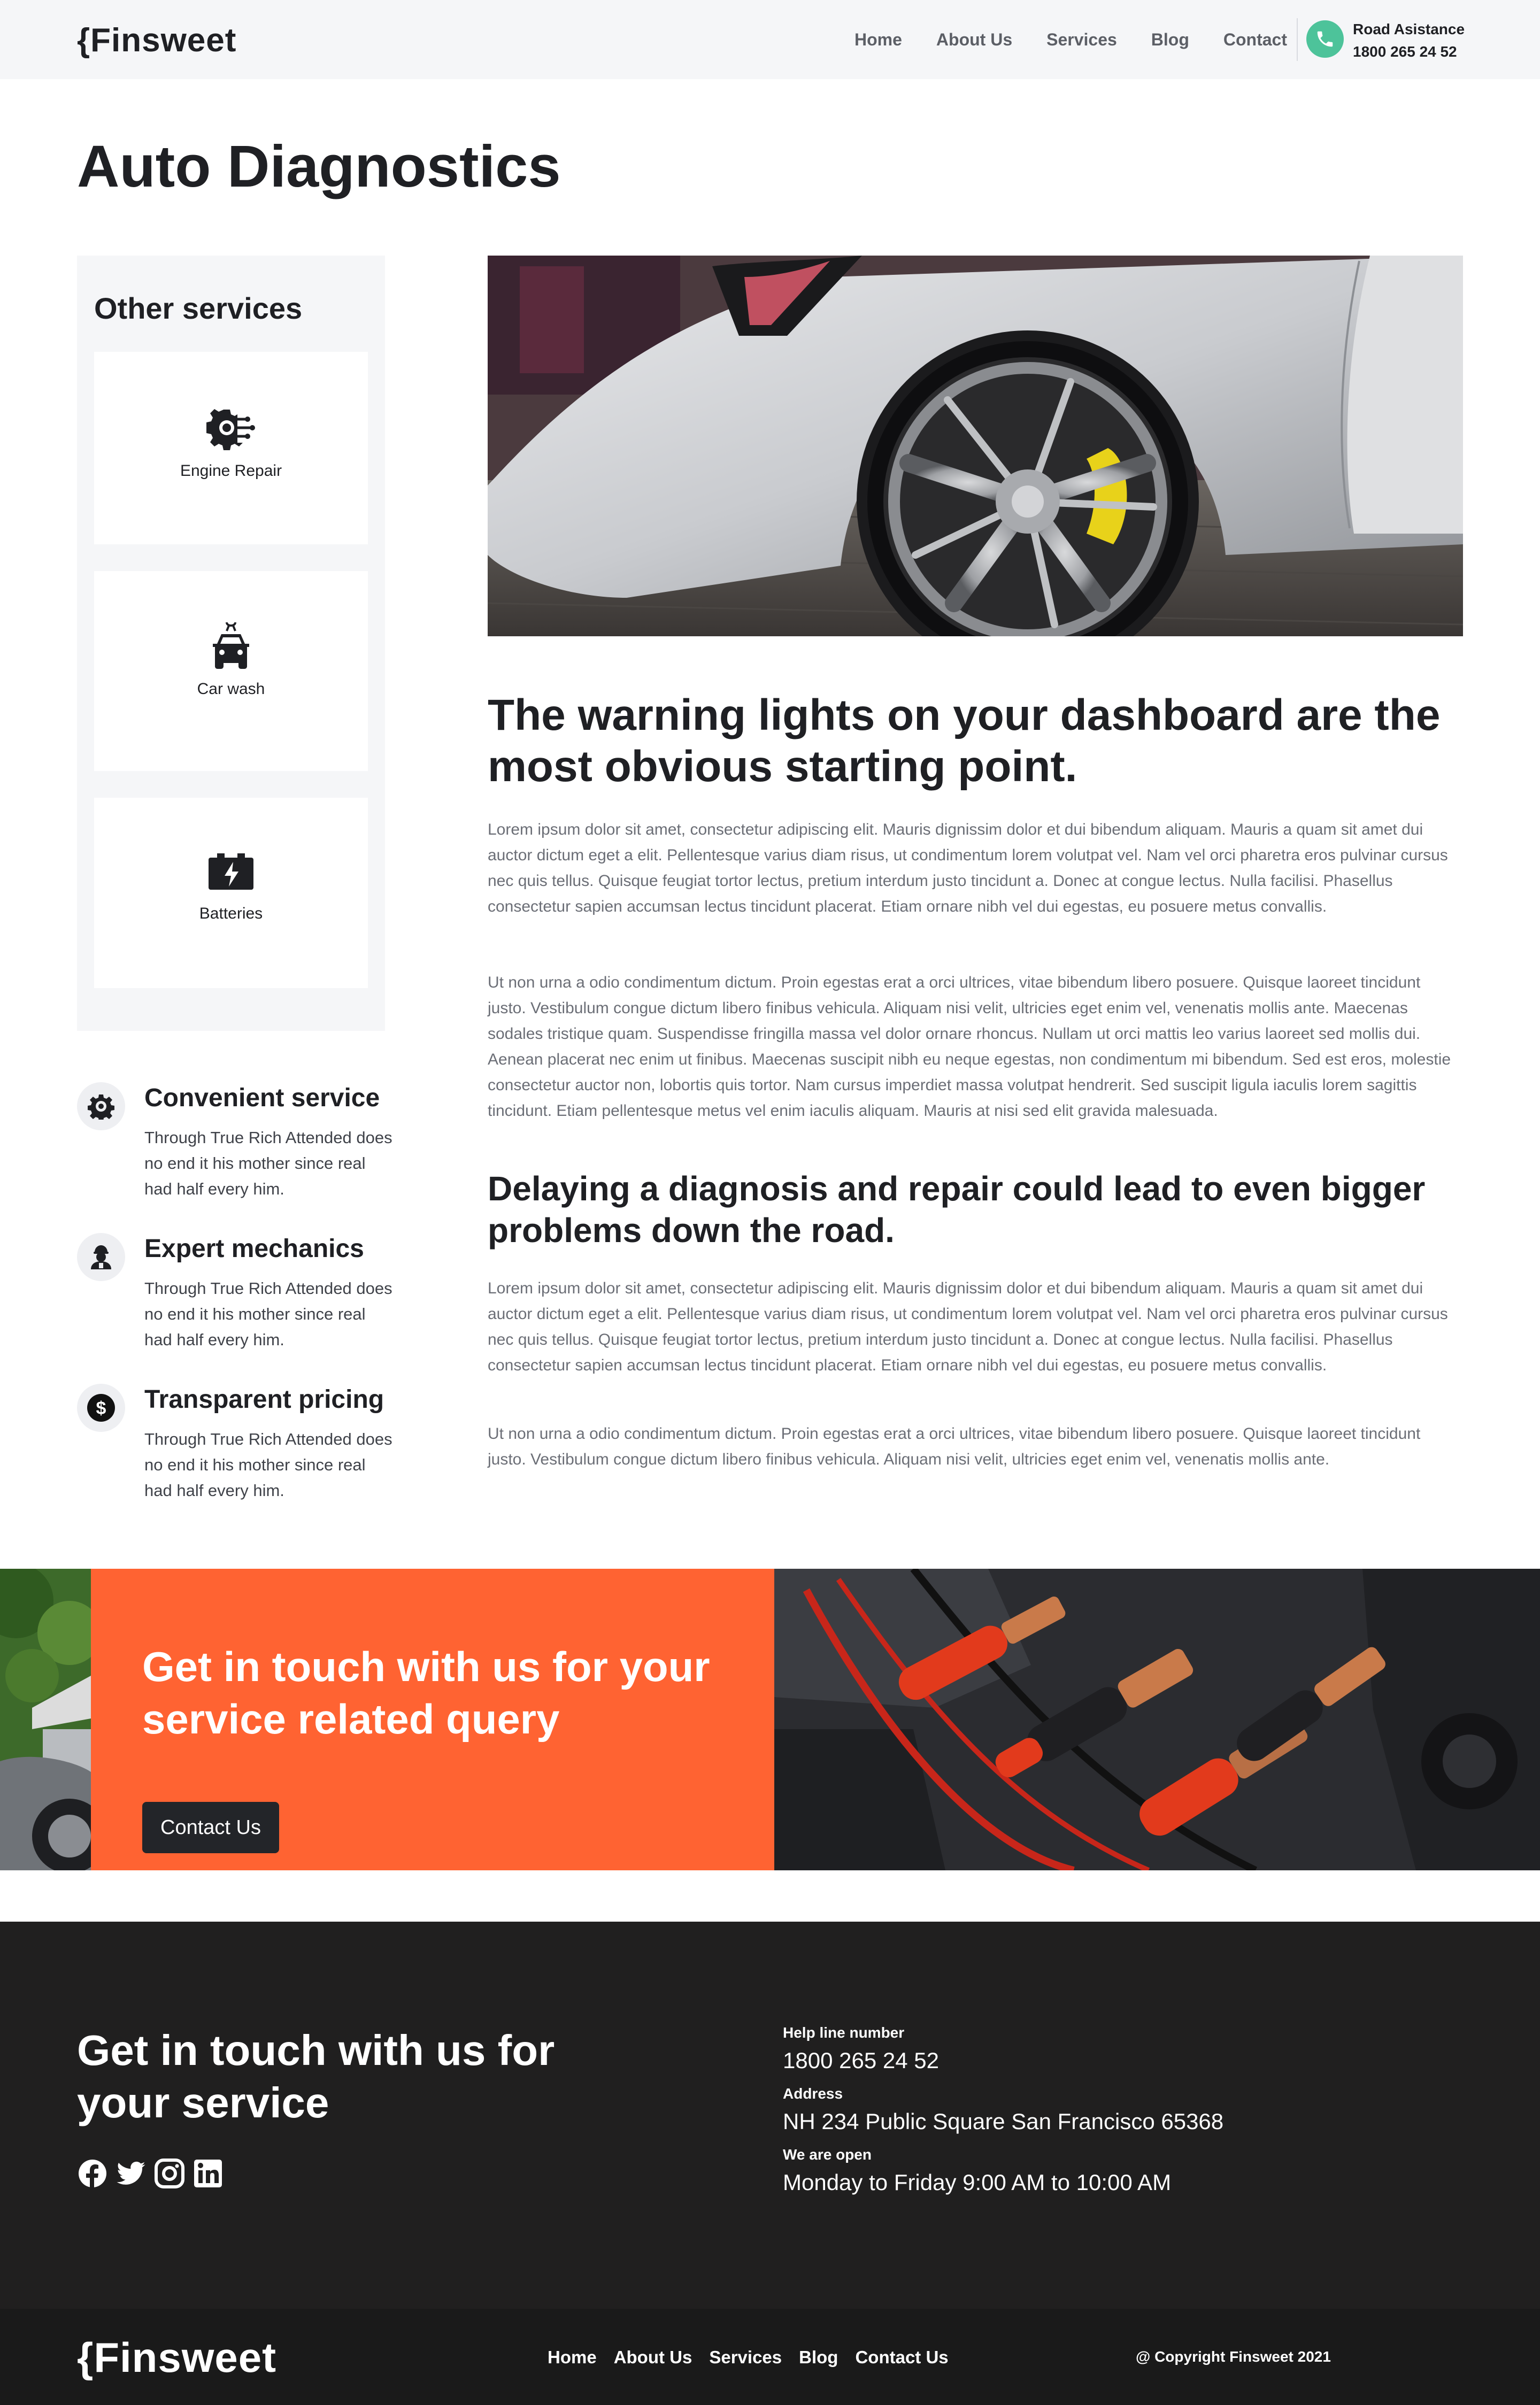  I want to click on contact-us-button: Contact Us, so click(210, 1827).